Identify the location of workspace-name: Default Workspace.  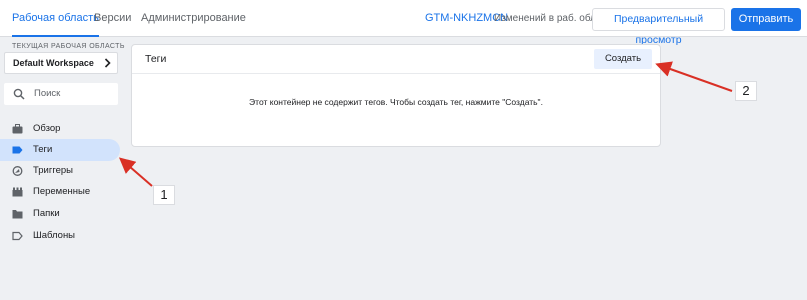
(53, 63).